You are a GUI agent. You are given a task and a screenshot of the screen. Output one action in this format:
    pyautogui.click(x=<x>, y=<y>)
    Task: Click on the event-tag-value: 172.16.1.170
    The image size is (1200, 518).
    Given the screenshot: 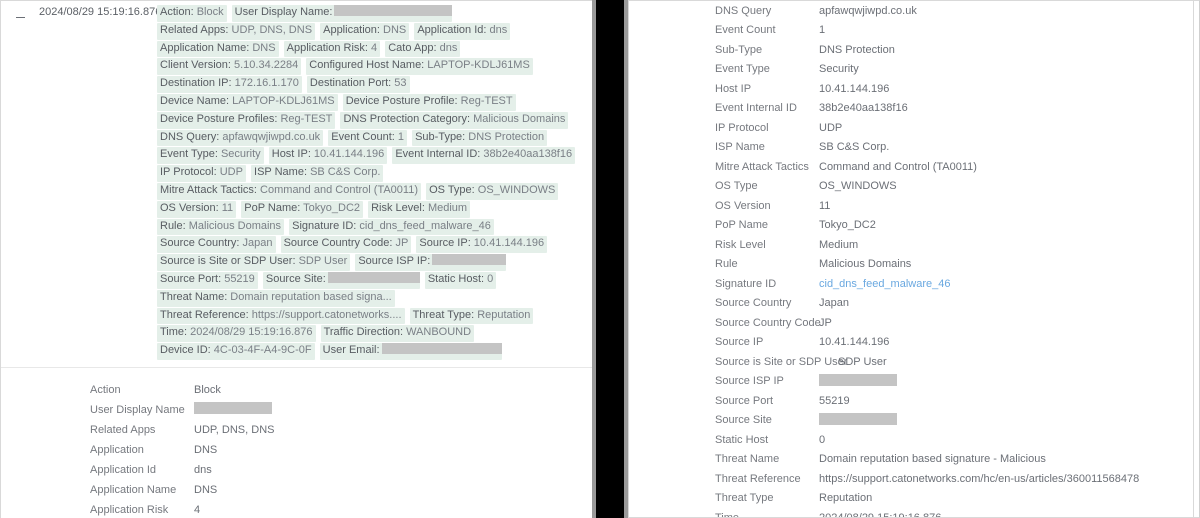 What is the action you would take?
    pyautogui.click(x=265, y=83)
    